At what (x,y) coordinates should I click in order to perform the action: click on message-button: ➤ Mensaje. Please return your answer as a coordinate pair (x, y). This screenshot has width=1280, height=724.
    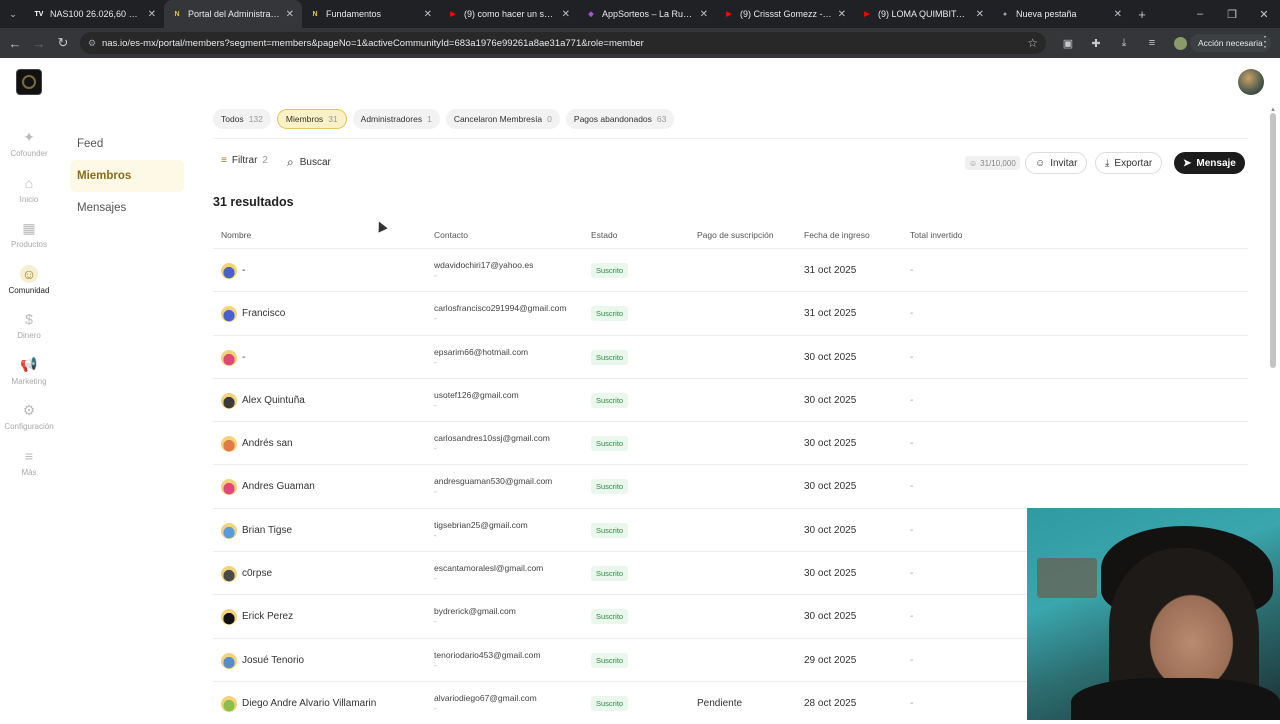
    Looking at the image, I should click on (1209, 163).